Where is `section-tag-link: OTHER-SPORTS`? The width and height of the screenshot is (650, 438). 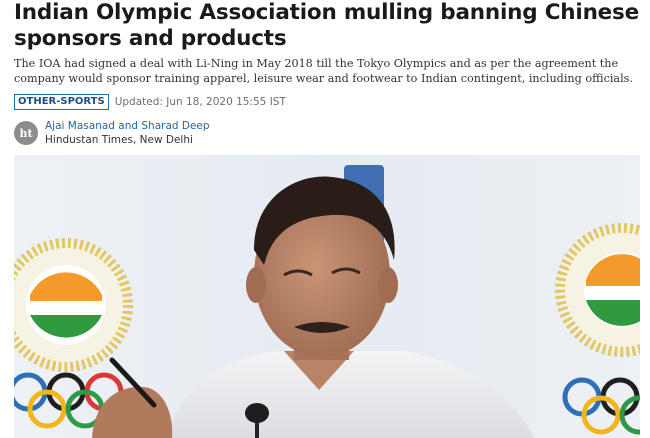
section-tag-link: OTHER-SPORTS is located at coordinates (61, 102).